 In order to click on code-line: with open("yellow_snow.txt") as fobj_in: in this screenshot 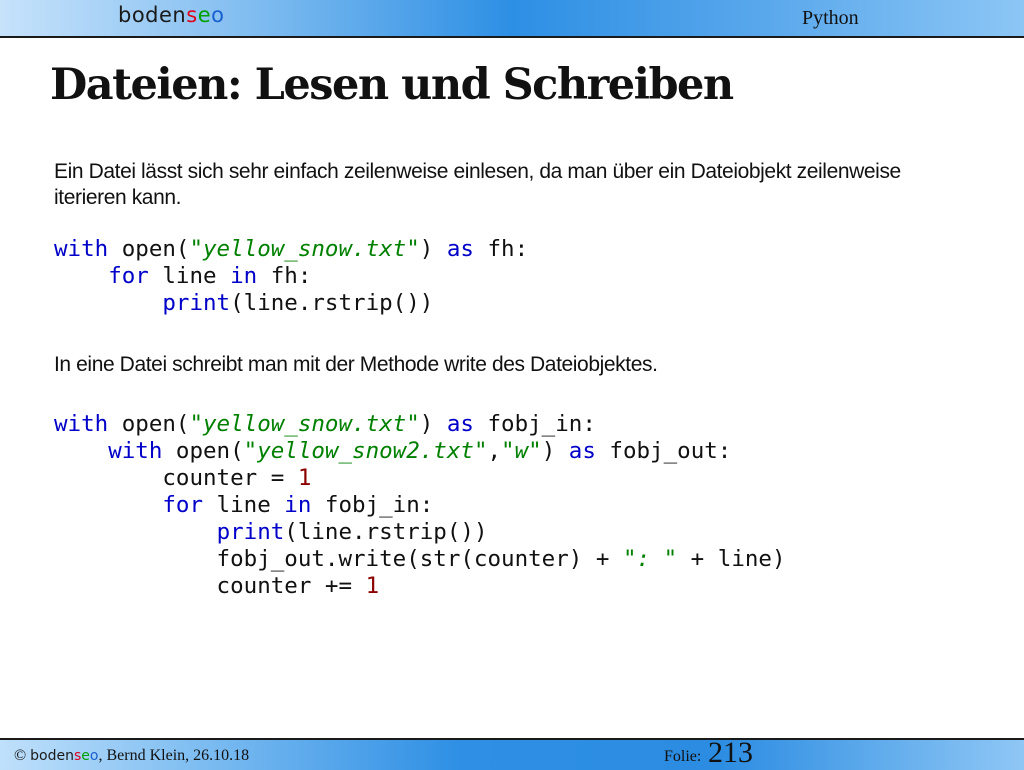, I will do `click(325, 424)`.